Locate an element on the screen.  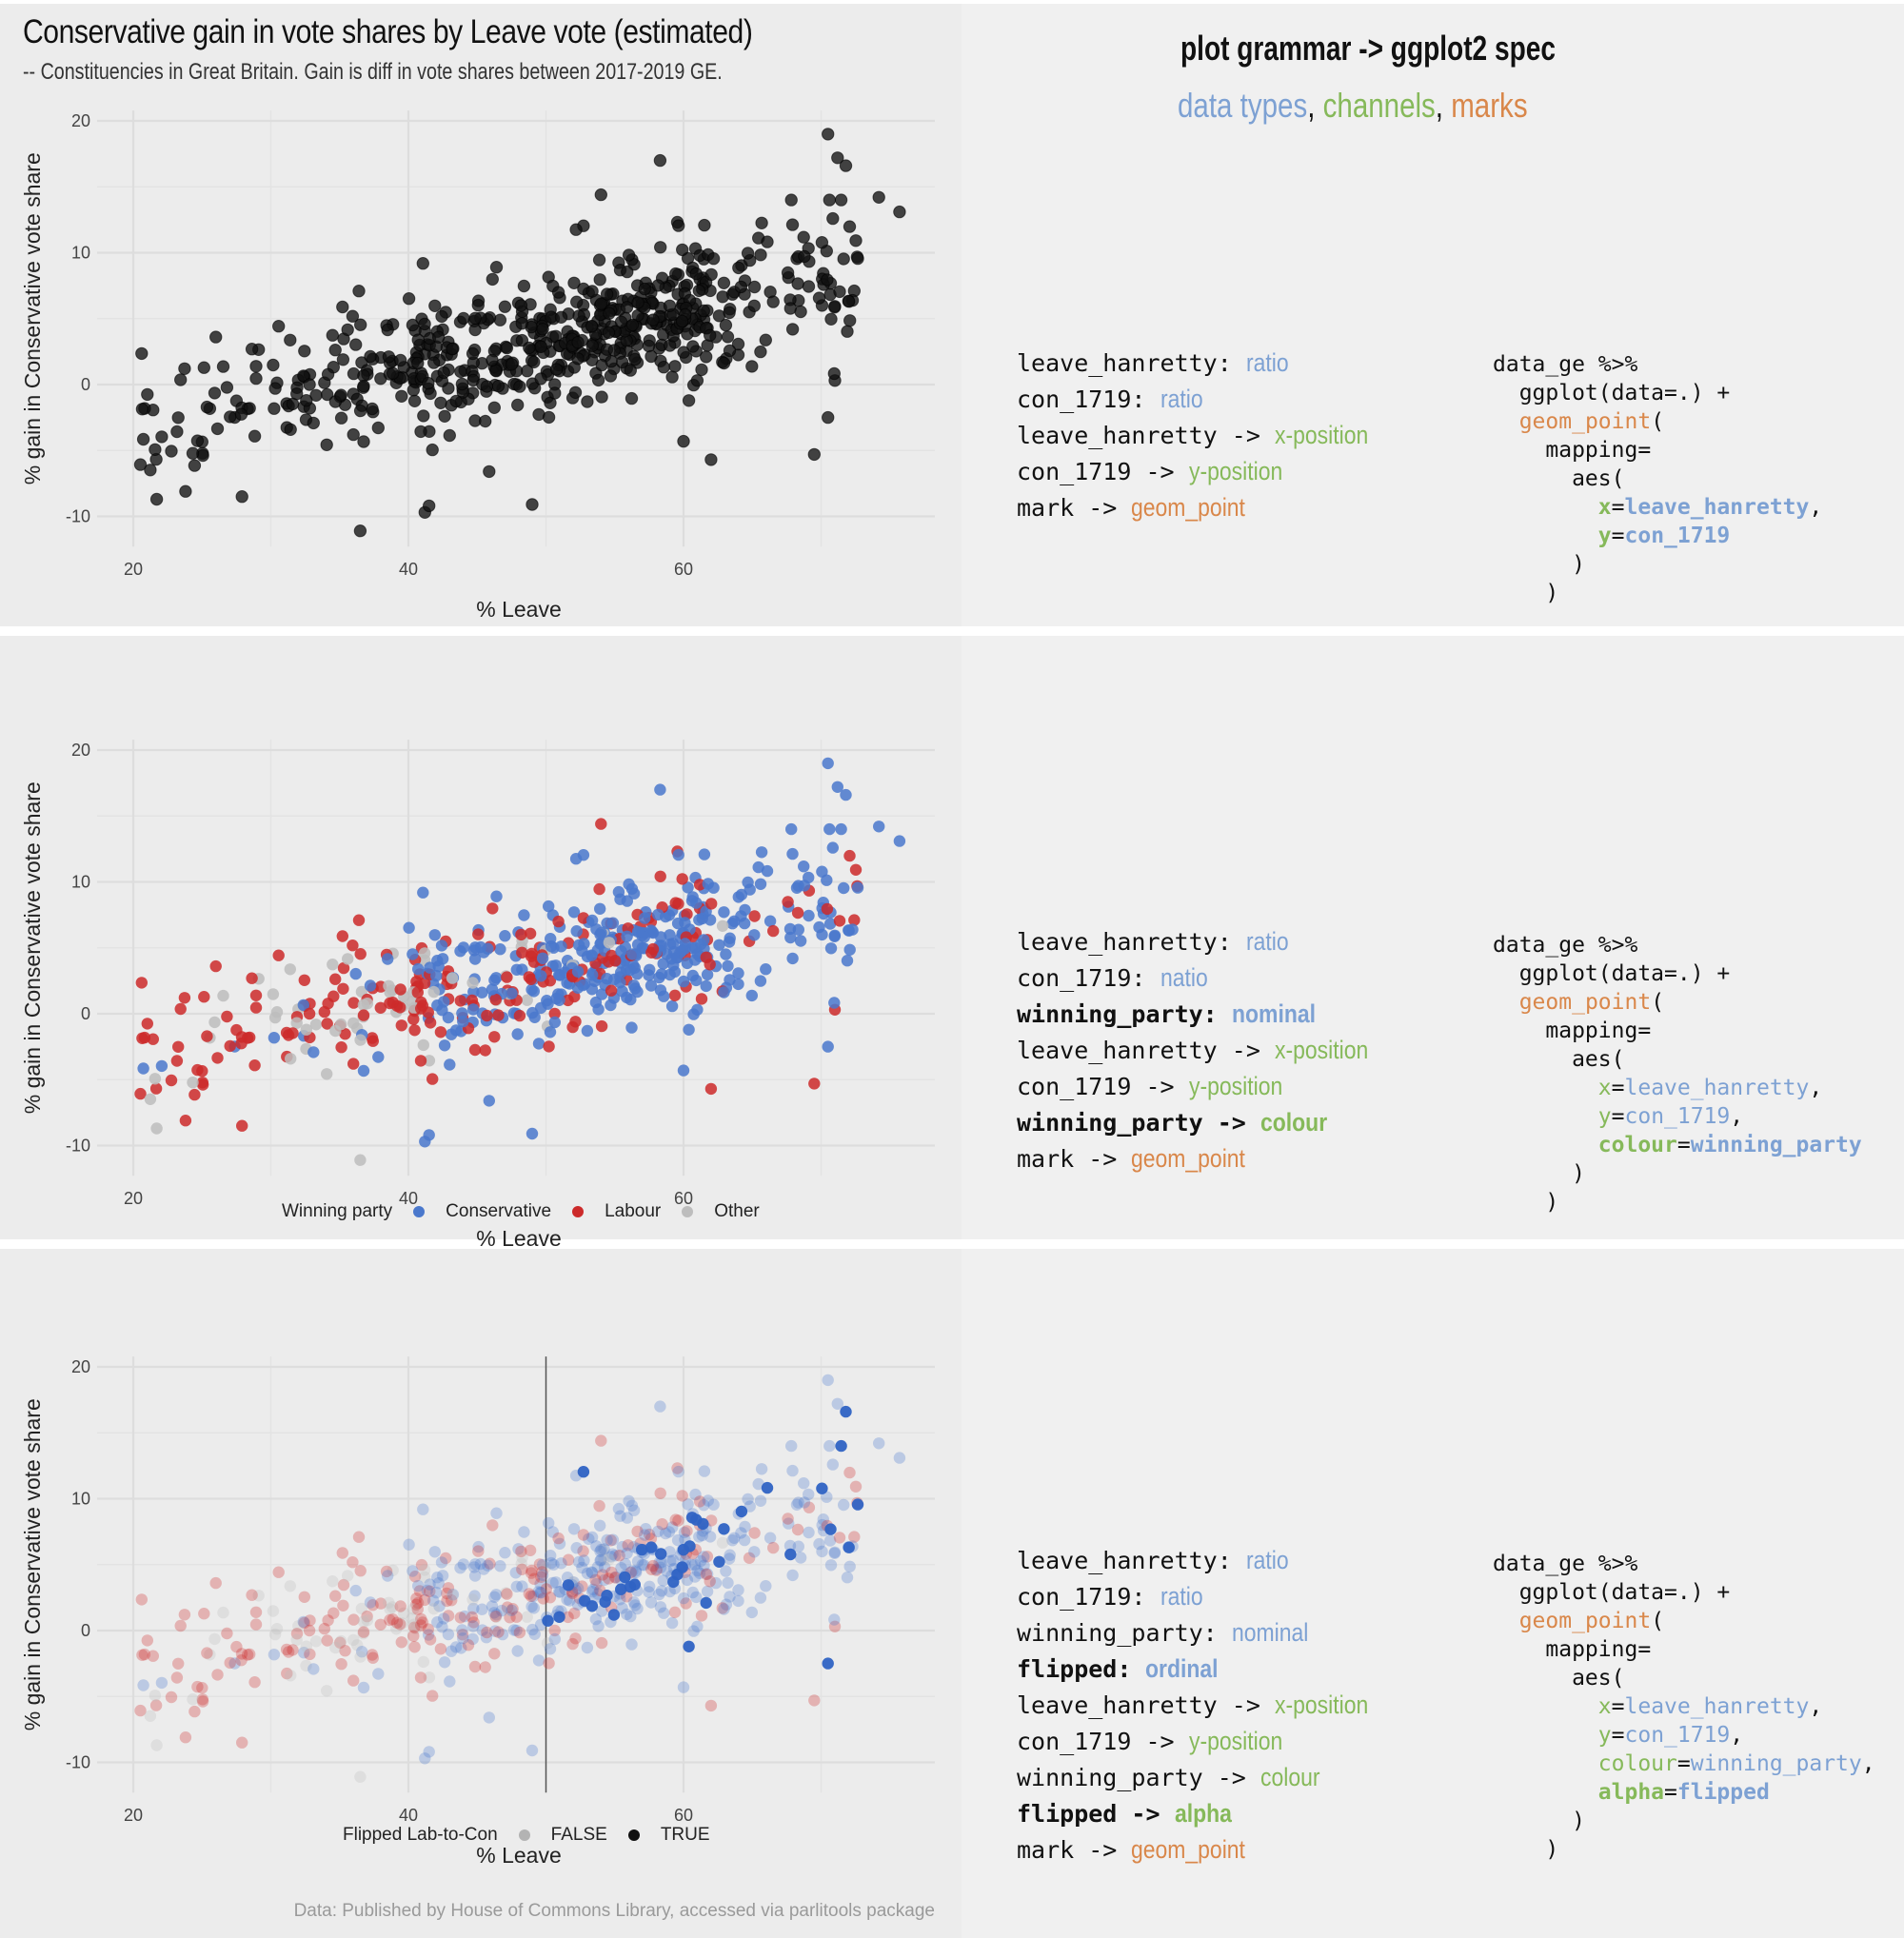
legend-key-dot is located at coordinates (524, 1835).